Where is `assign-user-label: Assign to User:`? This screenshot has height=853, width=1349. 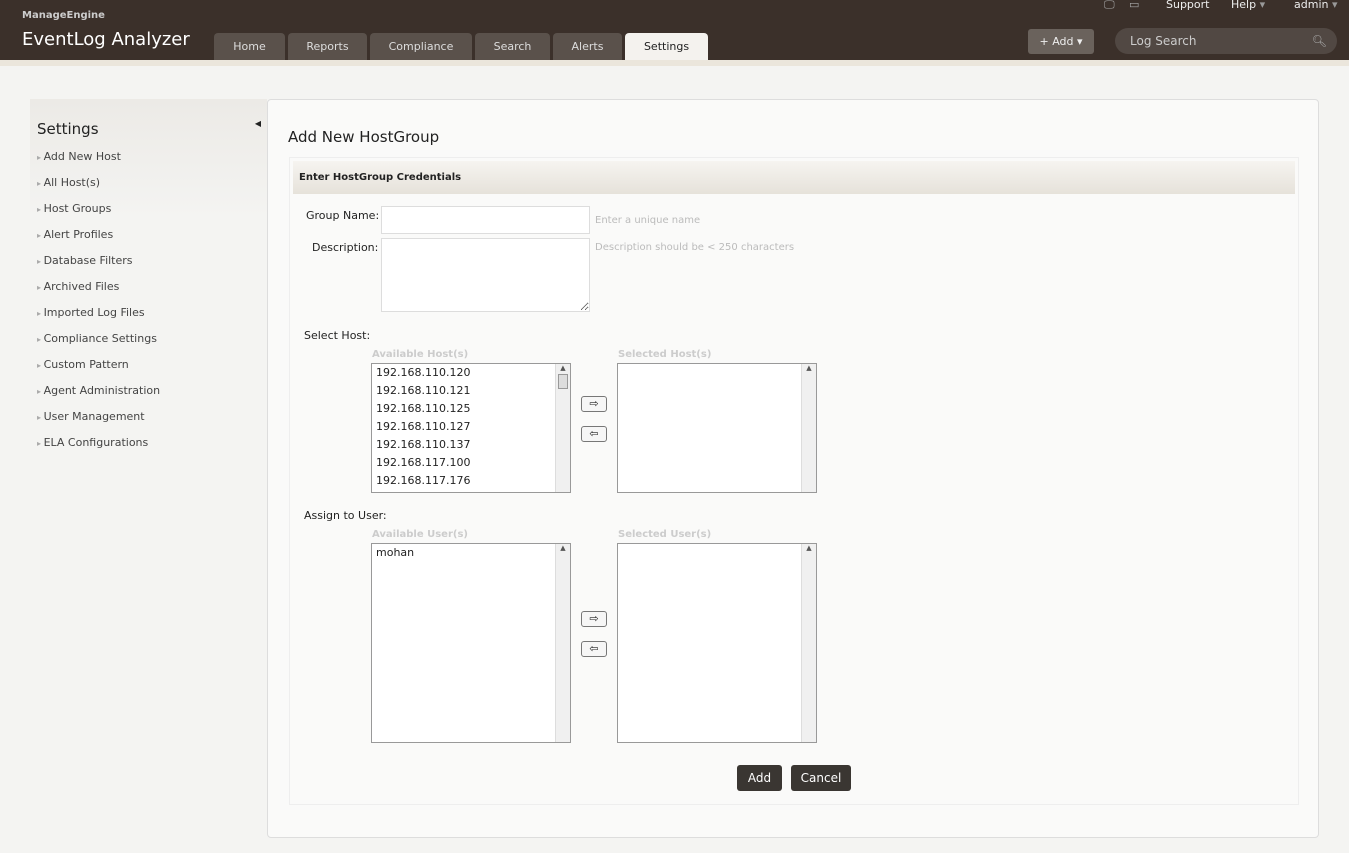 assign-user-label: Assign to User: is located at coordinates (345, 515).